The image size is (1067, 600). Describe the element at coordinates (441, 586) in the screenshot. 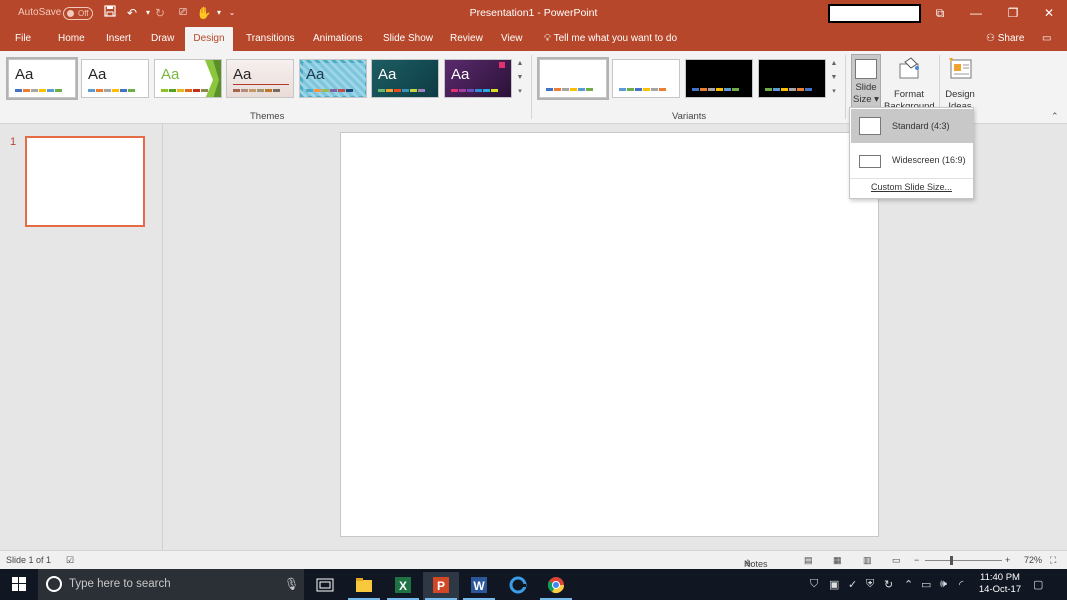

I see `powerpoint-icon: P` at that location.